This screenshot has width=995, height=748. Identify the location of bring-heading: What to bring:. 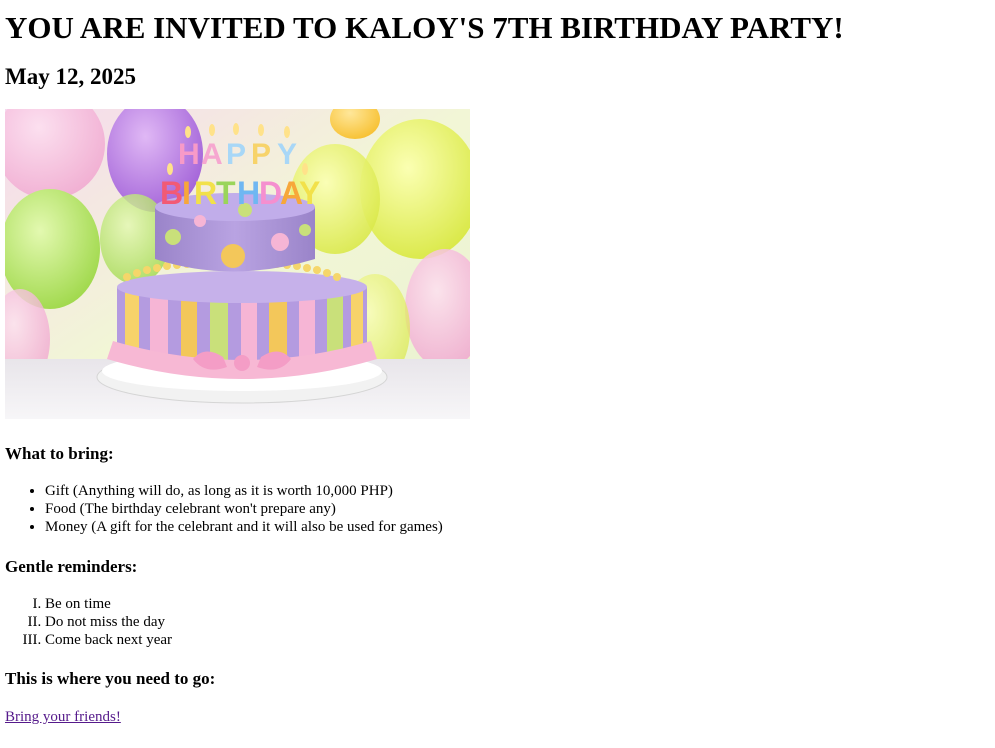
(59, 453).